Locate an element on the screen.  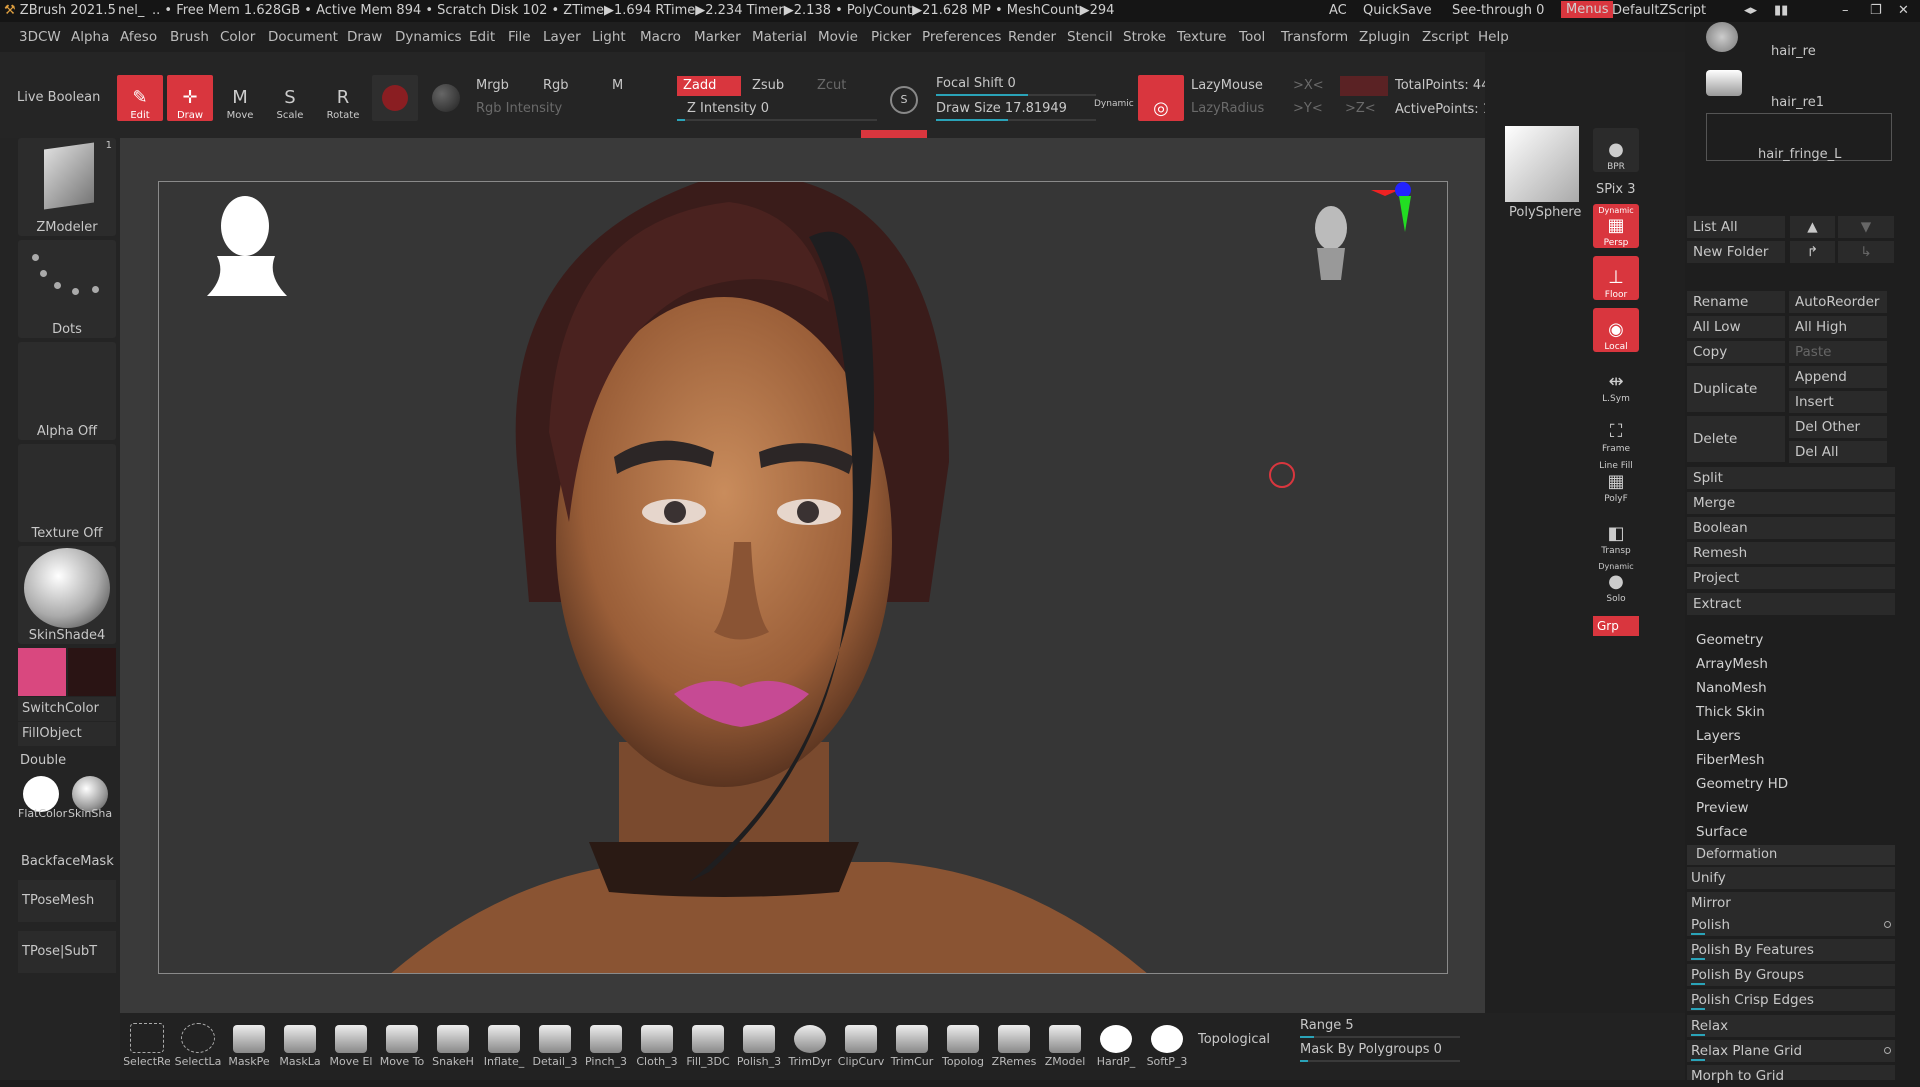
z-intensity-slider: Z Intensity 0 is located at coordinates (728, 108).